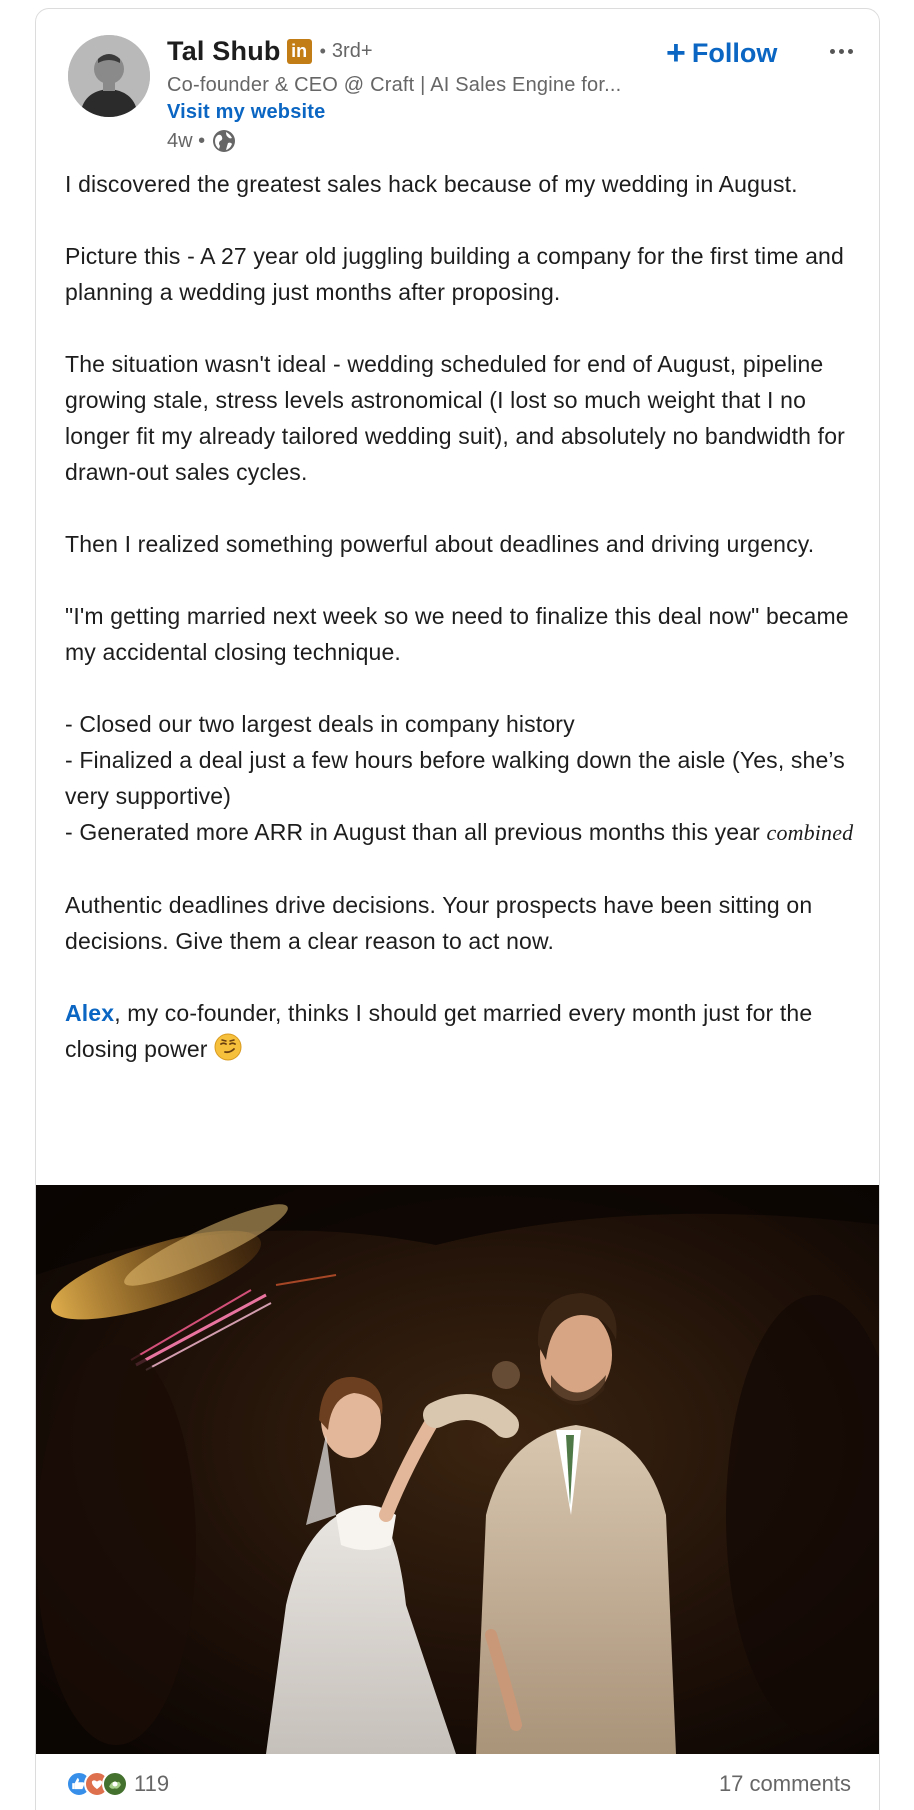  I want to click on post-meta: 4w •, so click(202, 141).